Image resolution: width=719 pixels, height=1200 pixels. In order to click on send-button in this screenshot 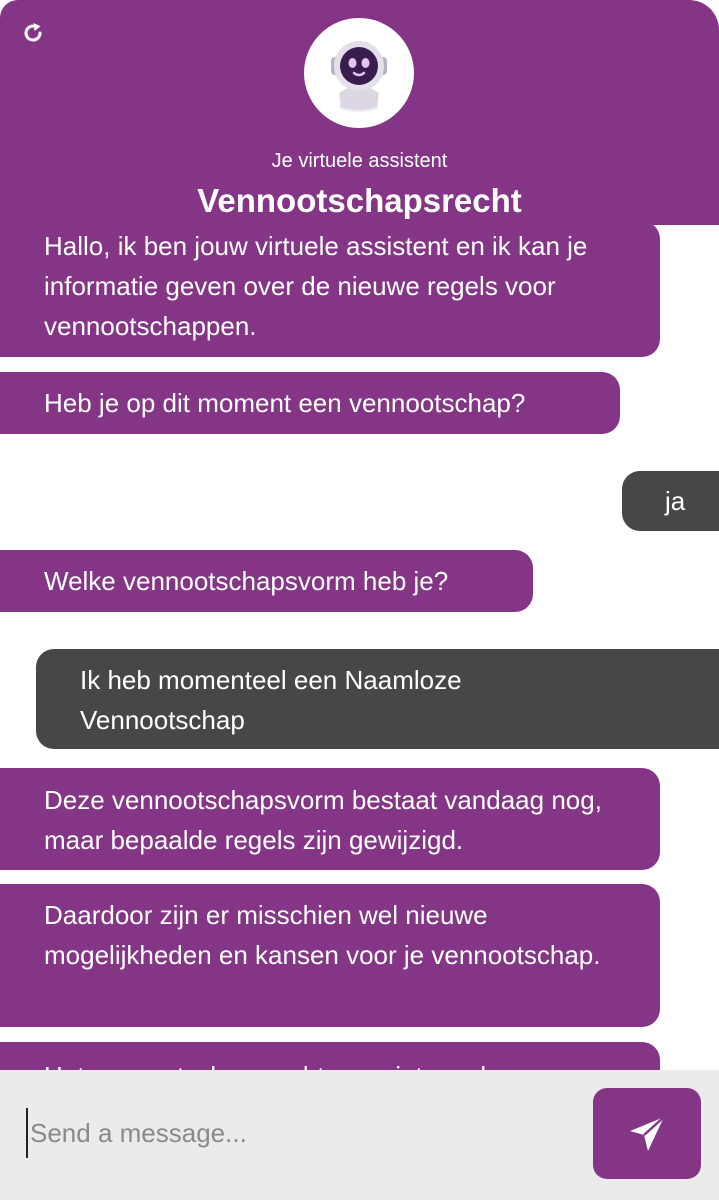, I will do `click(647, 1133)`.